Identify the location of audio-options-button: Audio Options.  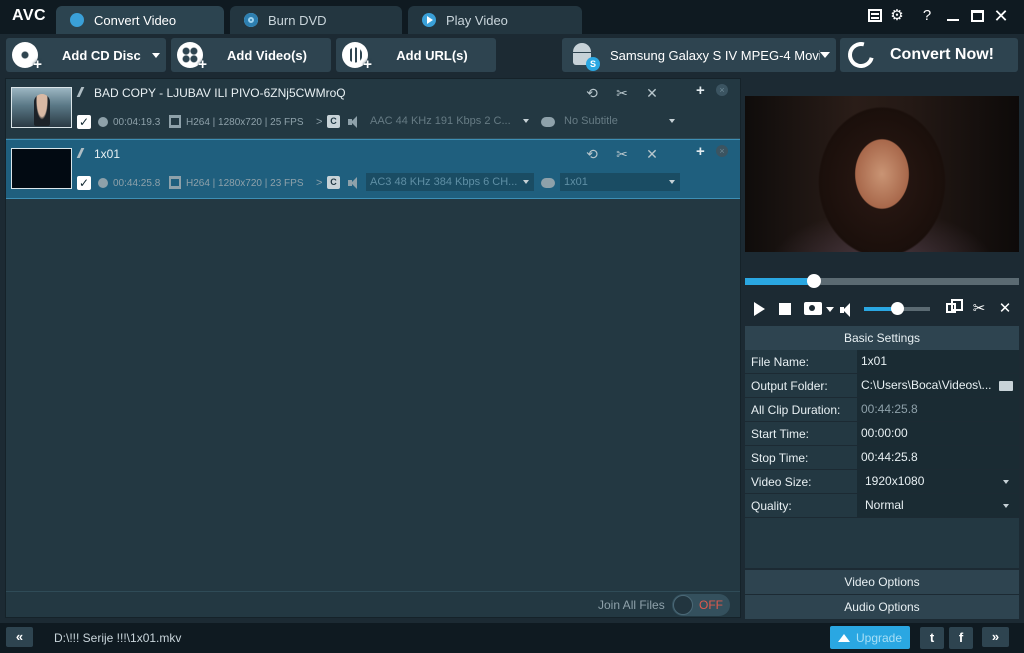
(882, 607).